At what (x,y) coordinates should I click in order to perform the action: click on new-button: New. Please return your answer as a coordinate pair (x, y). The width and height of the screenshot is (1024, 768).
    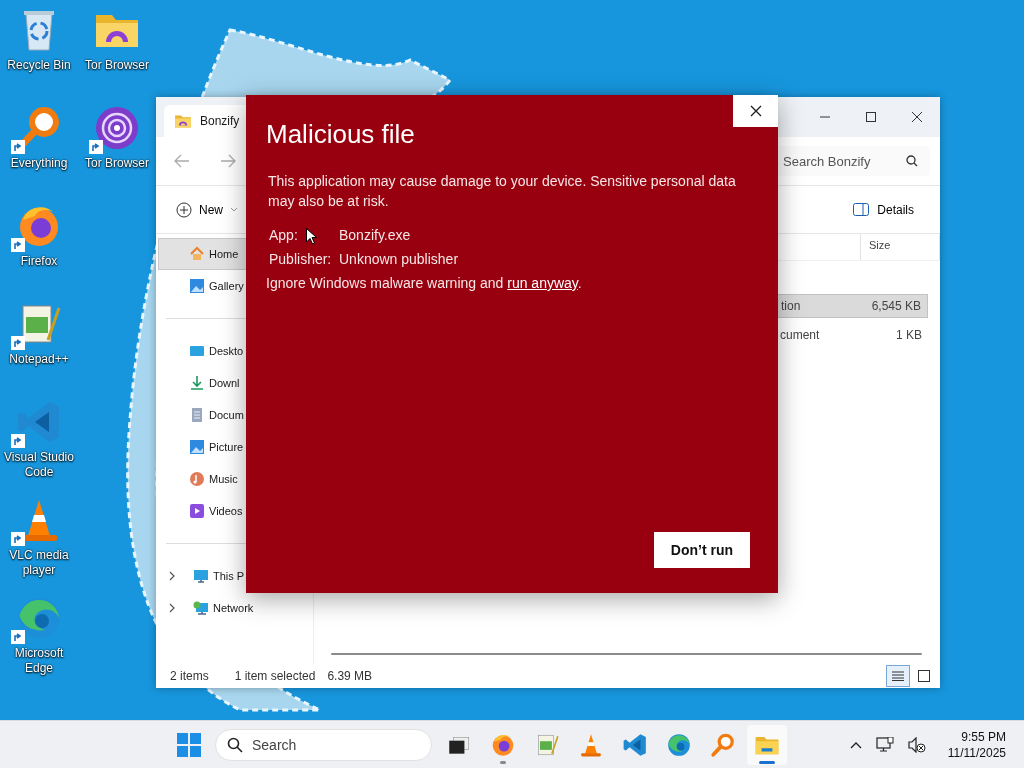
    Looking at the image, I should click on (207, 209).